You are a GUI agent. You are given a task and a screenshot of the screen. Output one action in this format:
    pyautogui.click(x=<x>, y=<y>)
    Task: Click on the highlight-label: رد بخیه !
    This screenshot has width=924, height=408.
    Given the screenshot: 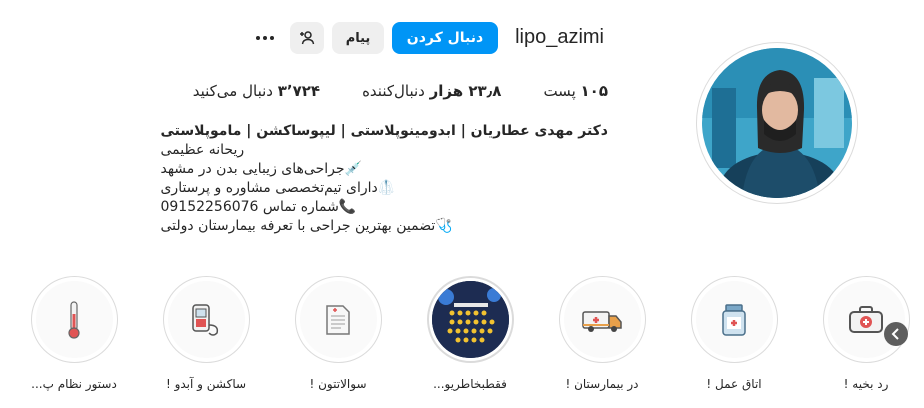 What is the action you would take?
    pyautogui.click(x=866, y=384)
    